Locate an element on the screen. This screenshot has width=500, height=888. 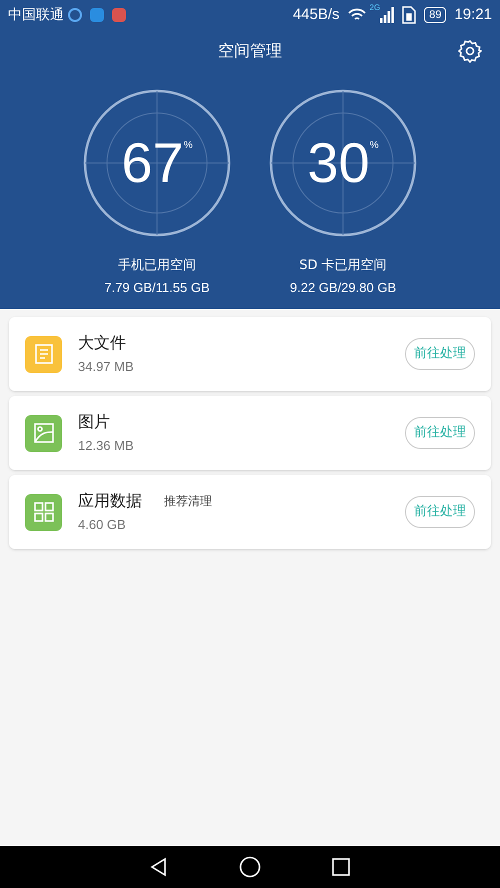
storage-card: 大文件 34.97 MB 前往处理 is located at coordinates (250, 354).